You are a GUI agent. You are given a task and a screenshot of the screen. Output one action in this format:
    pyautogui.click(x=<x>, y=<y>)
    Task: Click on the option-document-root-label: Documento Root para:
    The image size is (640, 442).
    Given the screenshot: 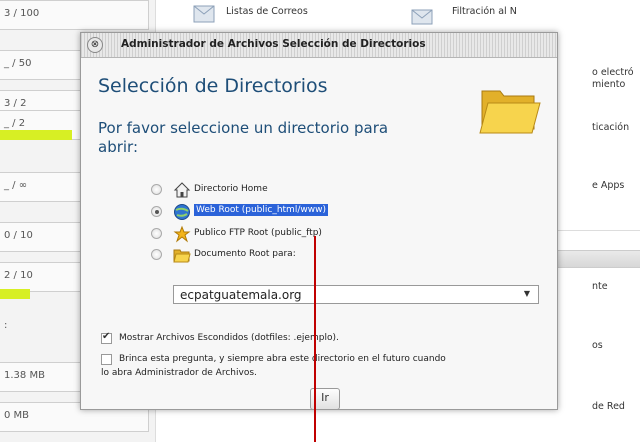 What is the action you would take?
    pyautogui.click(x=245, y=254)
    